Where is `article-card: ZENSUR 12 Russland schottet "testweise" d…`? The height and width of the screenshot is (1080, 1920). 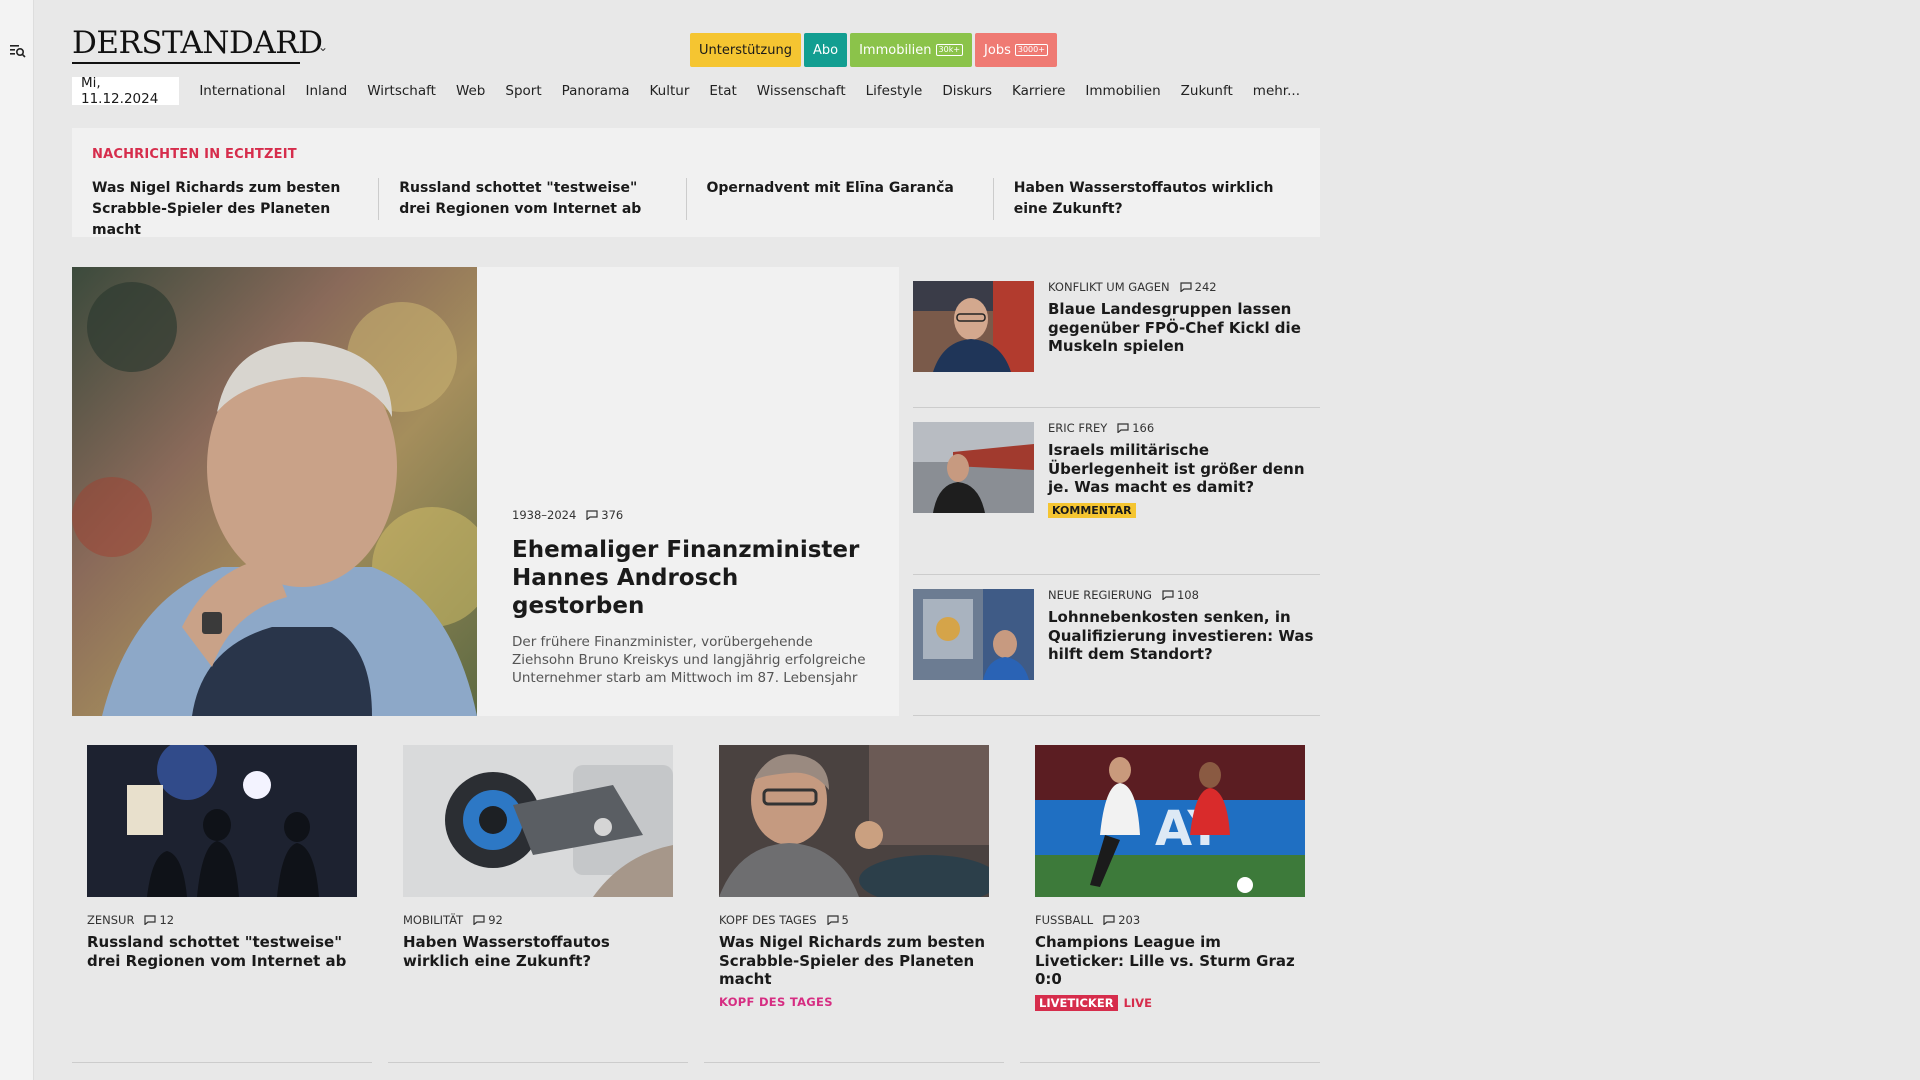
article-card: ZENSUR 12 Russland schottet "testweise" d… is located at coordinates (222, 904).